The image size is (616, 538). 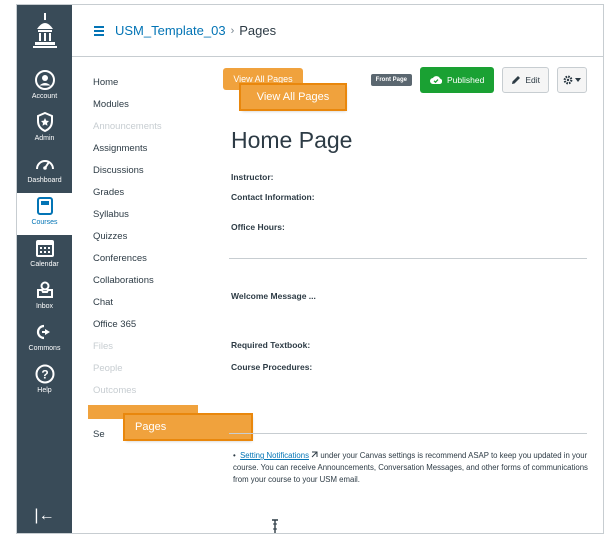 What do you see at coordinates (138, 192) in the screenshot?
I see `course-nav-grades: Grades` at bounding box center [138, 192].